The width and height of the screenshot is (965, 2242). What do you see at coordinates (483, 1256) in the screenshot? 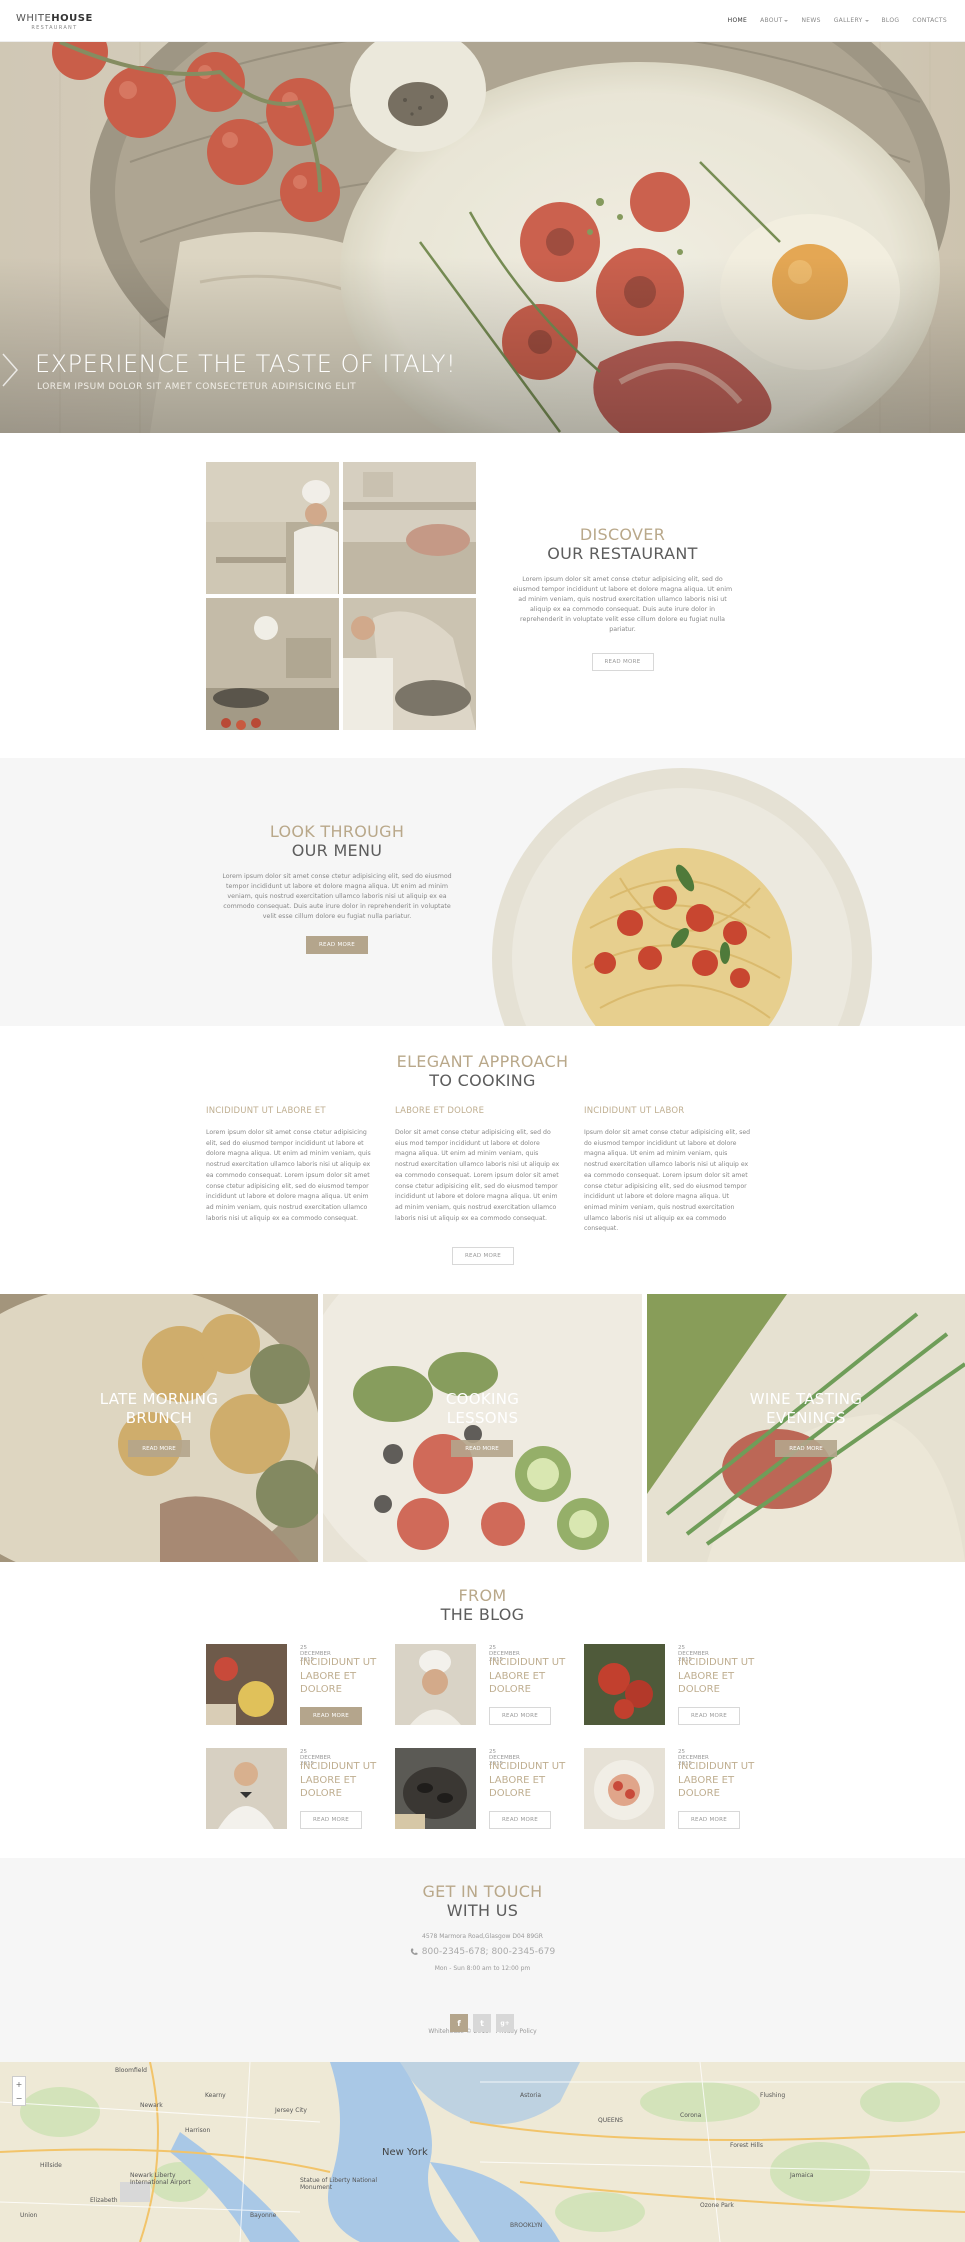
I see `cooking-read-more-button: READ MORE` at bounding box center [483, 1256].